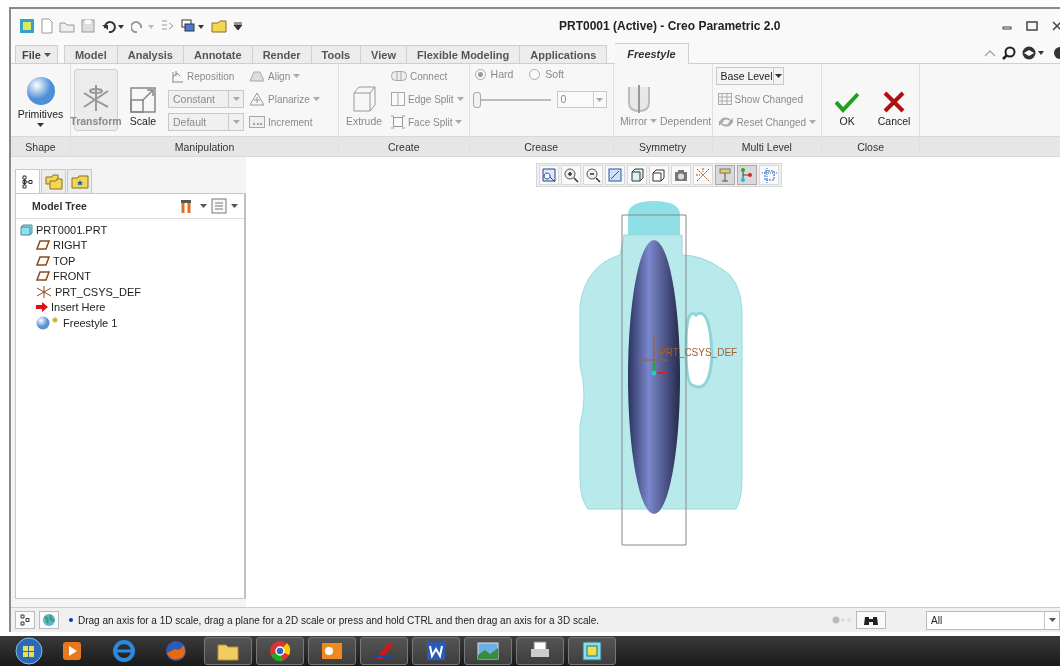 Image resolution: width=1060 pixels, height=666 pixels. What do you see at coordinates (132, 292) in the screenshot?
I see `tree-item: PRT_CSYS_DEF` at bounding box center [132, 292].